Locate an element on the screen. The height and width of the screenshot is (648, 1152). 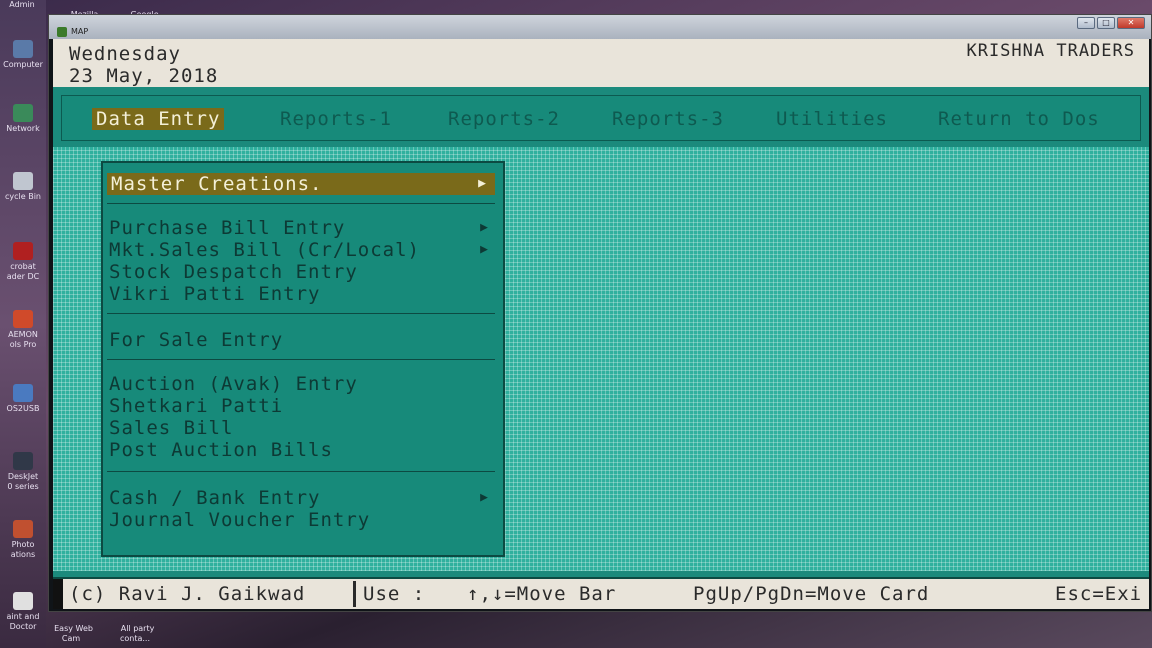
menu-data-entry: Data Entry is located at coordinates (158, 119).